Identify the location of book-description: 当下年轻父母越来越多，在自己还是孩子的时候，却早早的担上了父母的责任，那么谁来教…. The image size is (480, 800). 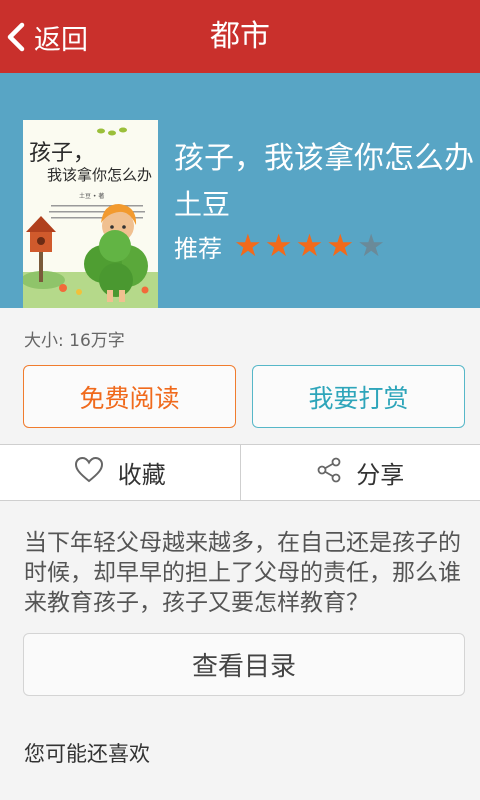
(242, 573).